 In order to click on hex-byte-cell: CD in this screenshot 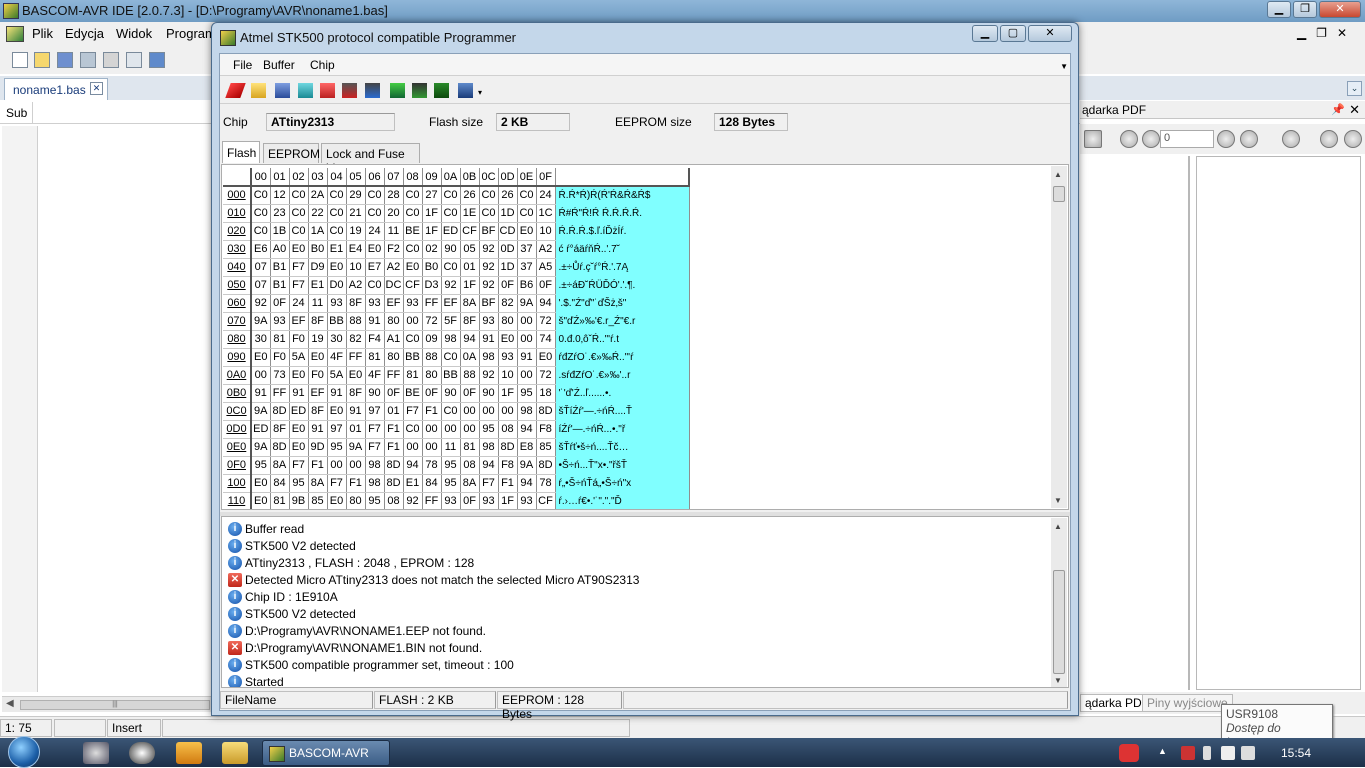, I will do `click(508, 231)`.